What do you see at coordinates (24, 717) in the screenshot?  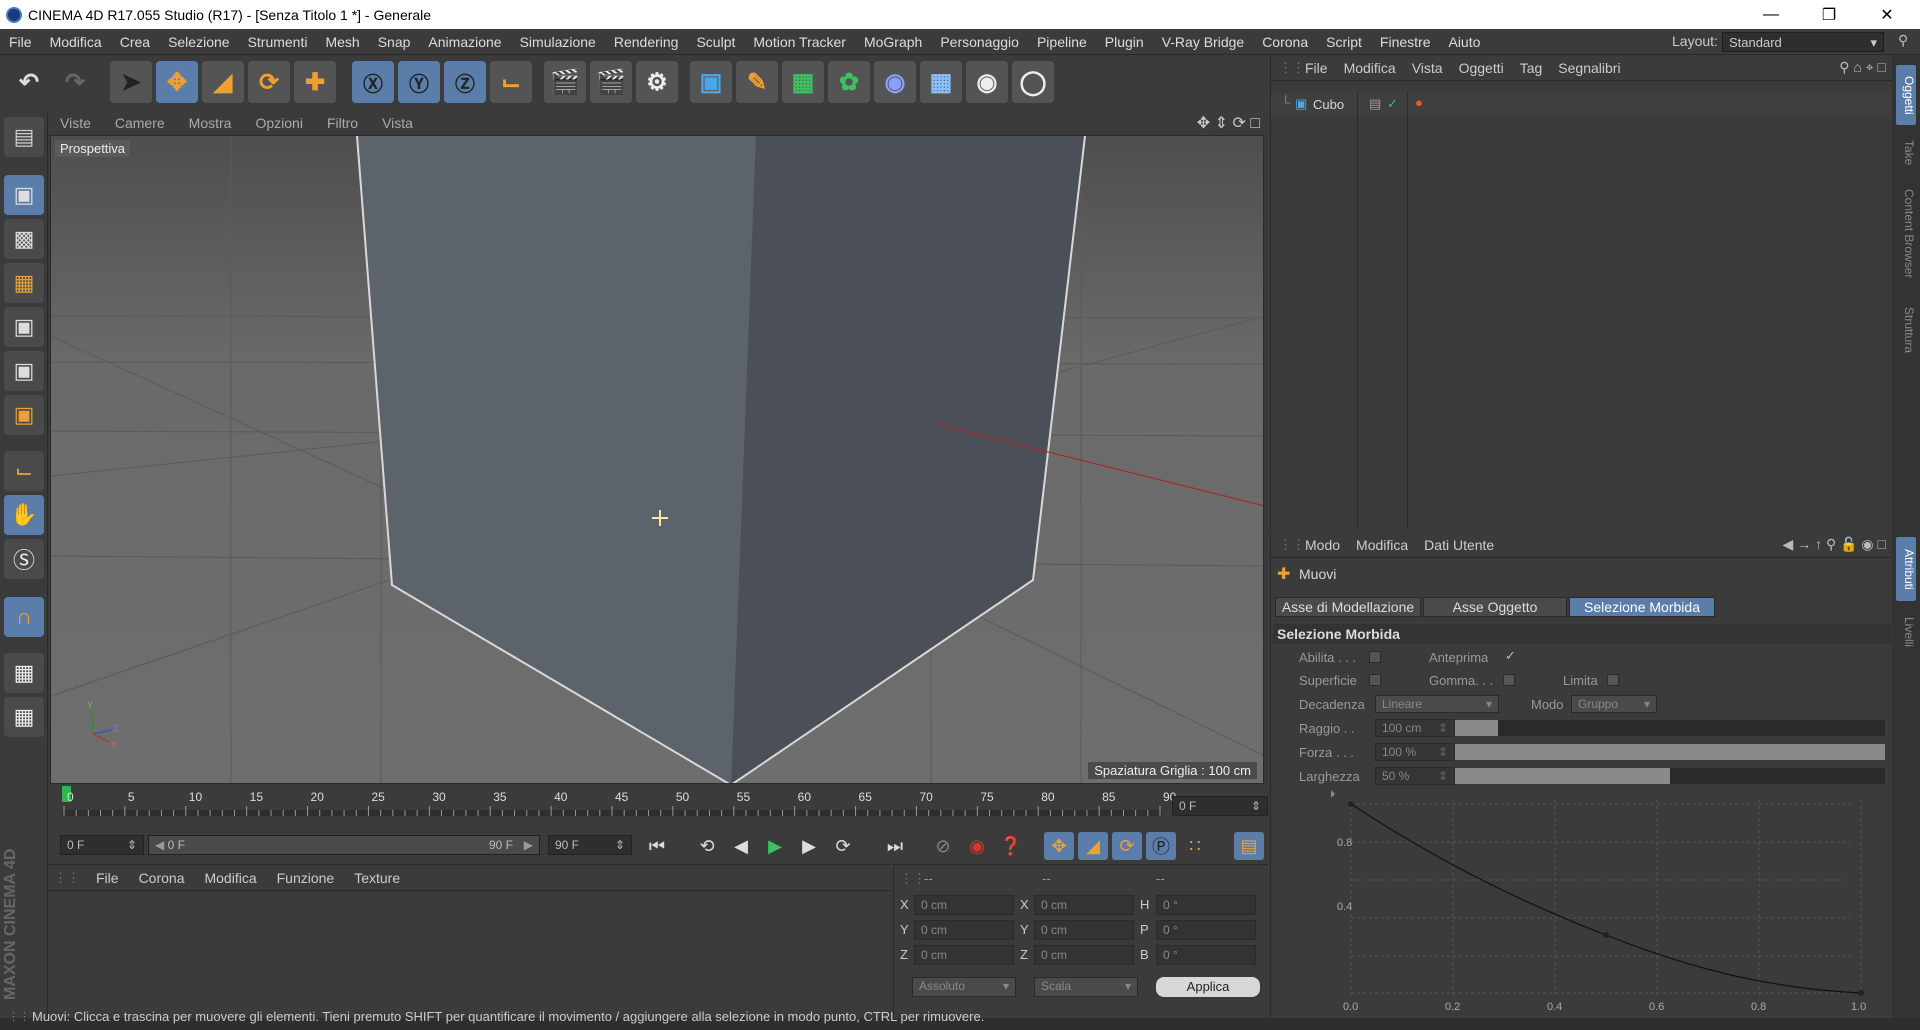 I see `workplane-snap-icon: ▦` at bounding box center [24, 717].